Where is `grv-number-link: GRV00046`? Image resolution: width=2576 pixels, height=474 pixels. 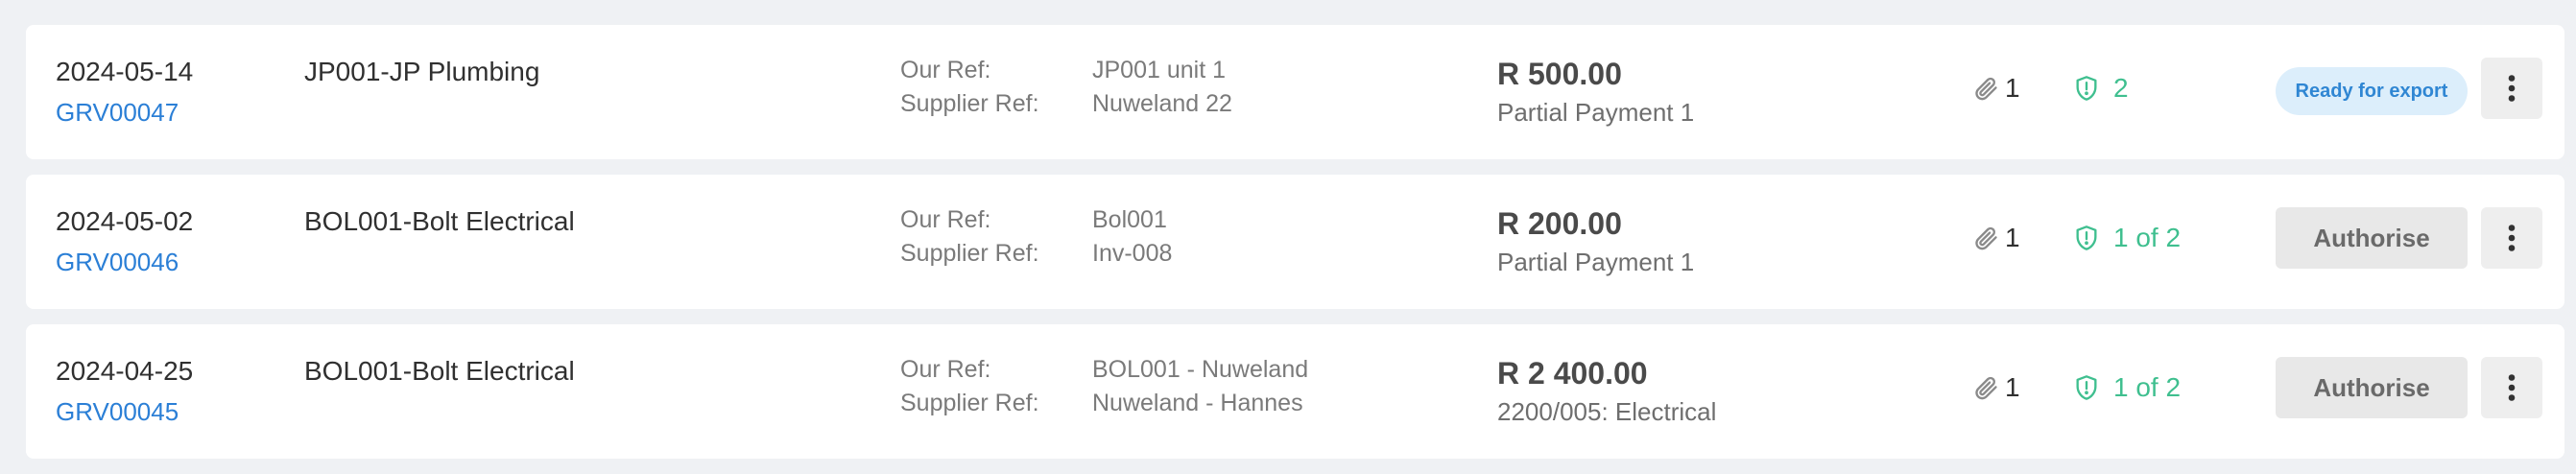
grv-number-link: GRV00046 is located at coordinates (117, 262).